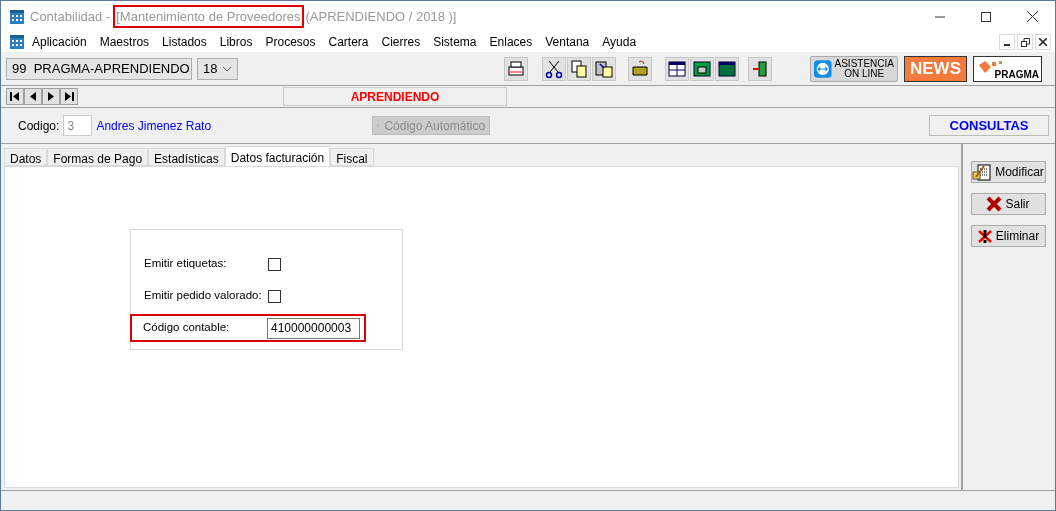 The height and width of the screenshot is (511, 1056). What do you see at coordinates (982, 172) in the screenshot?
I see `document-pencil-icon` at bounding box center [982, 172].